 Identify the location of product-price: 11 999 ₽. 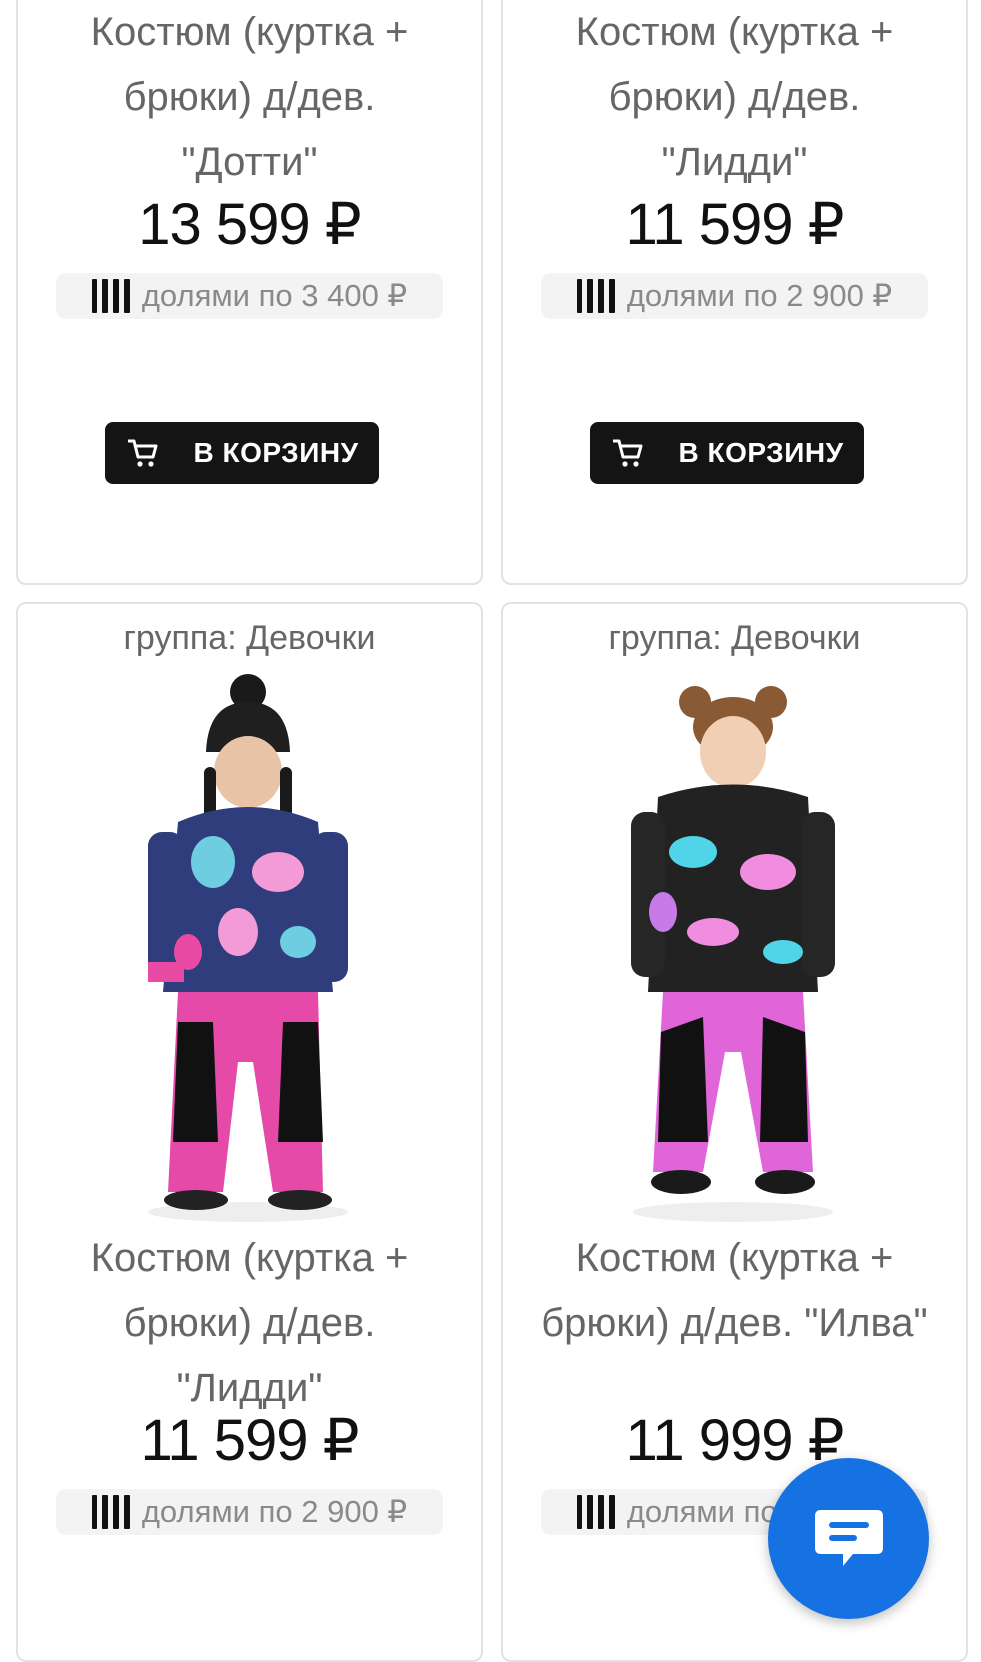
(734, 1440).